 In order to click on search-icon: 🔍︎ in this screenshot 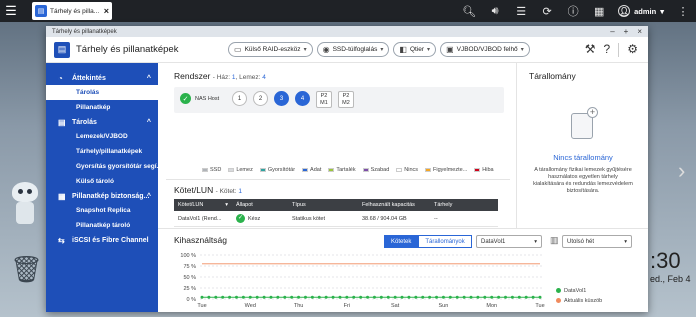, I will do `click(469, 11)`.